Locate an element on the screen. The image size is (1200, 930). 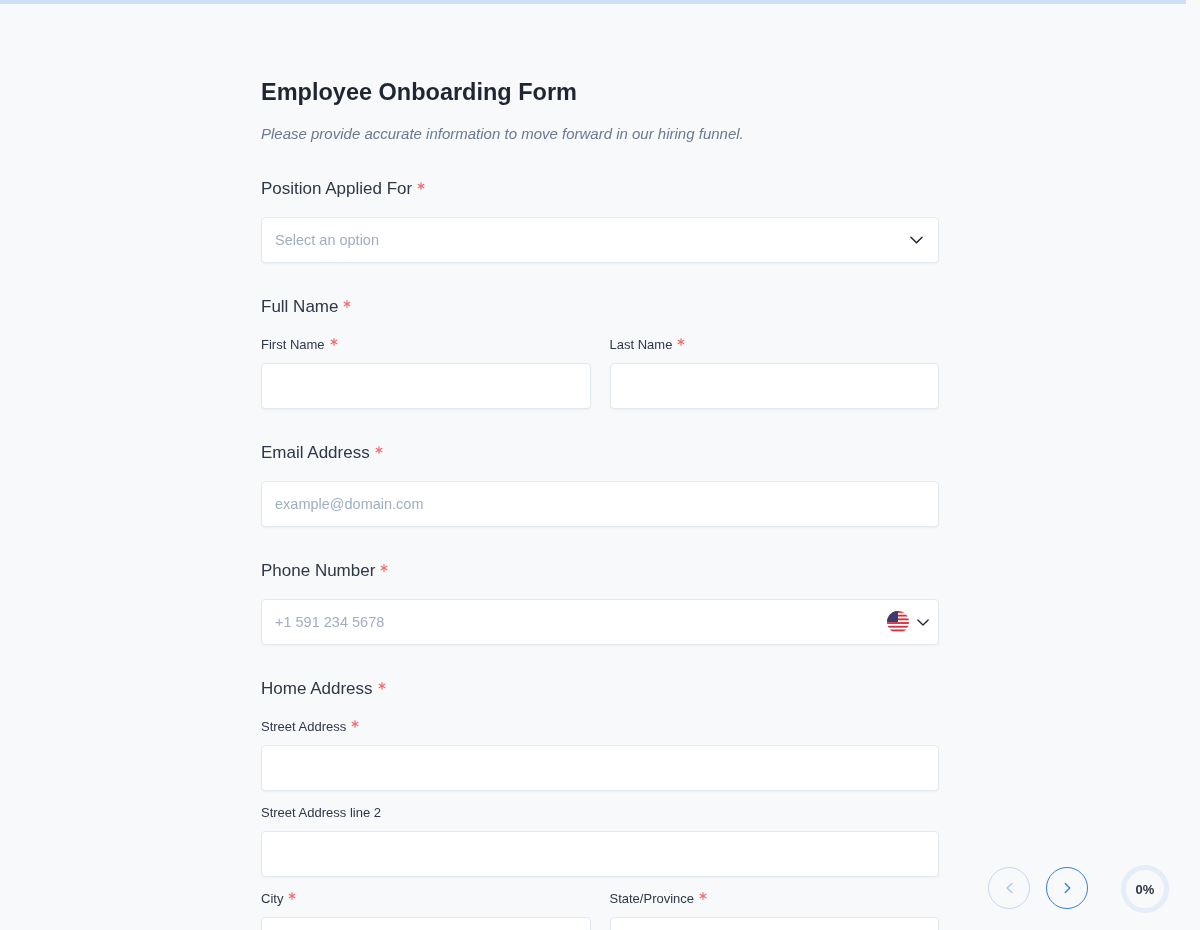
field-label: Full Name is located at coordinates (300, 307).